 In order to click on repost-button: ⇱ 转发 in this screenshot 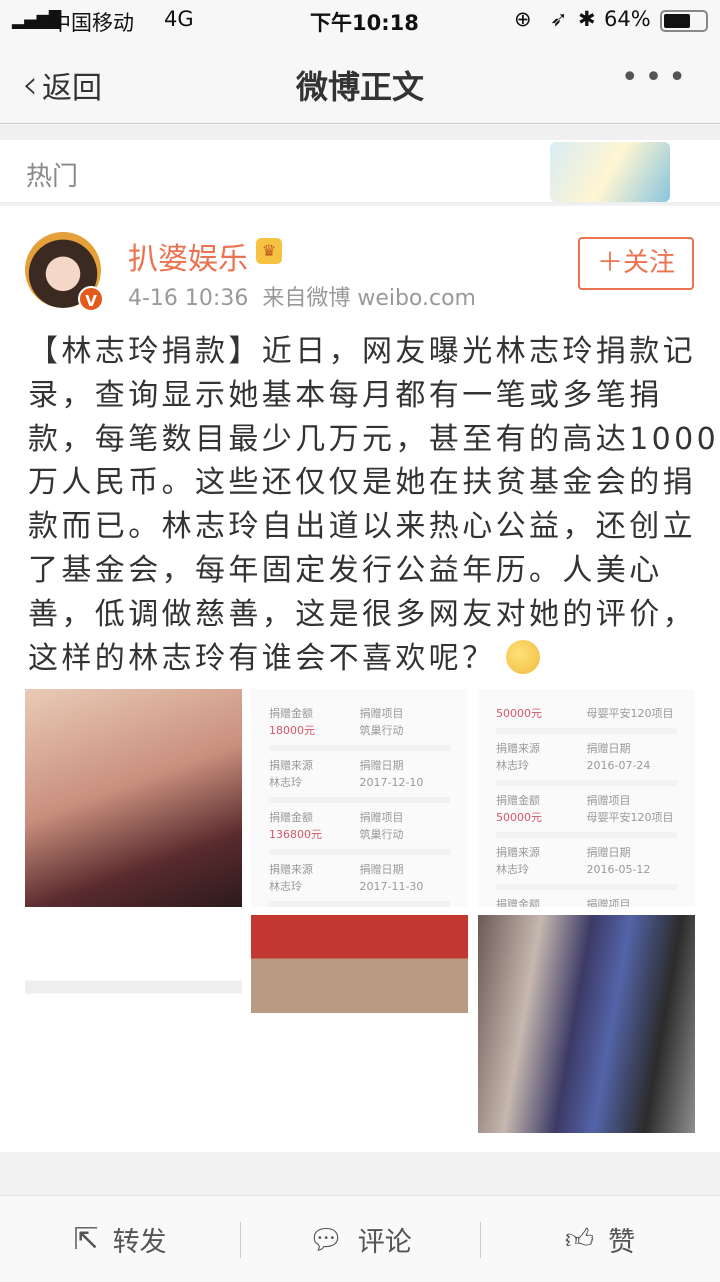, I will do `click(120, 1239)`.